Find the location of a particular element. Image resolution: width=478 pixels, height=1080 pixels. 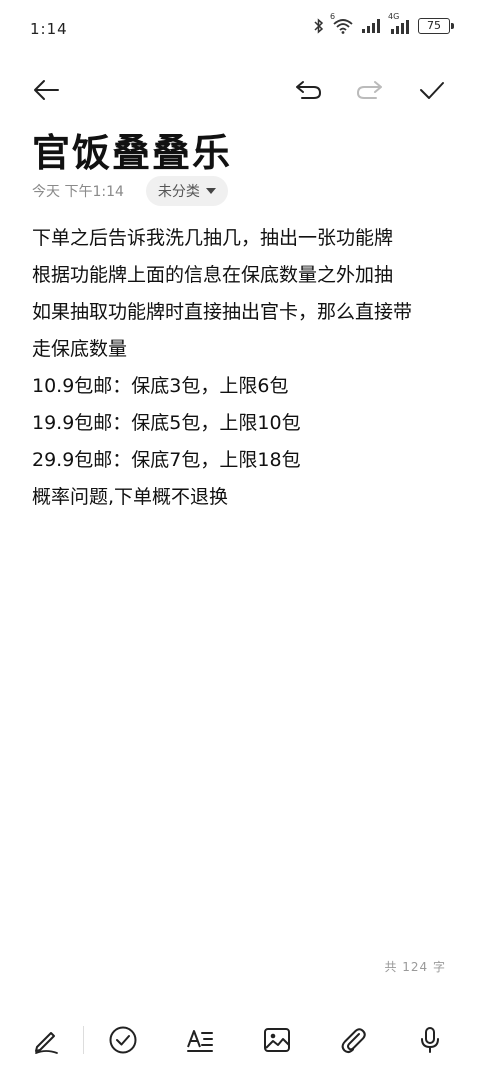

redo-icon is located at coordinates (369, 90).